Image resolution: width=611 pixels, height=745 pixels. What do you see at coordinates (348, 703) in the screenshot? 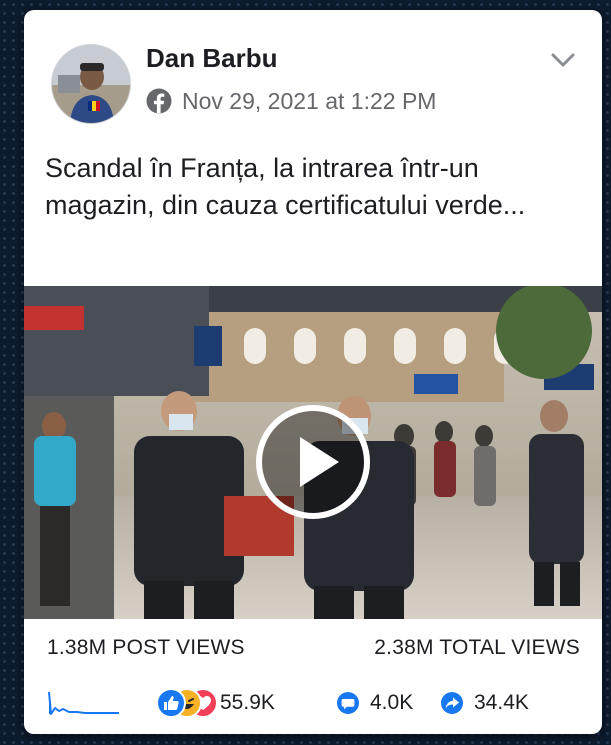
I see `comment-icon` at bounding box center [348, 703].